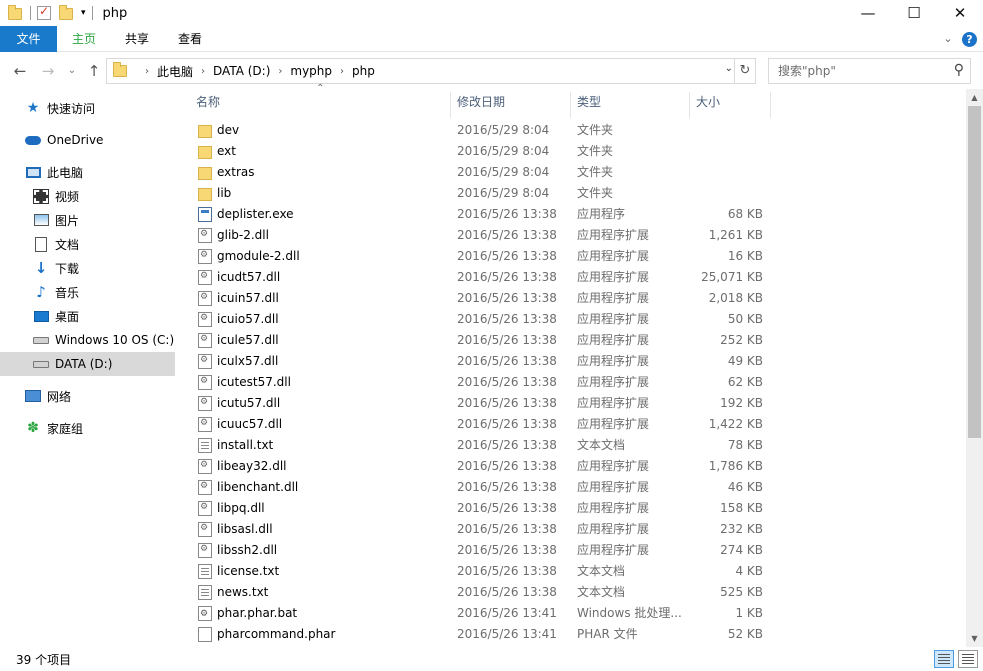 The height and width of the screenshot is (671, 983). I want to click on title-bar: ▾ php — ☐ ✕, so click(491, 13).